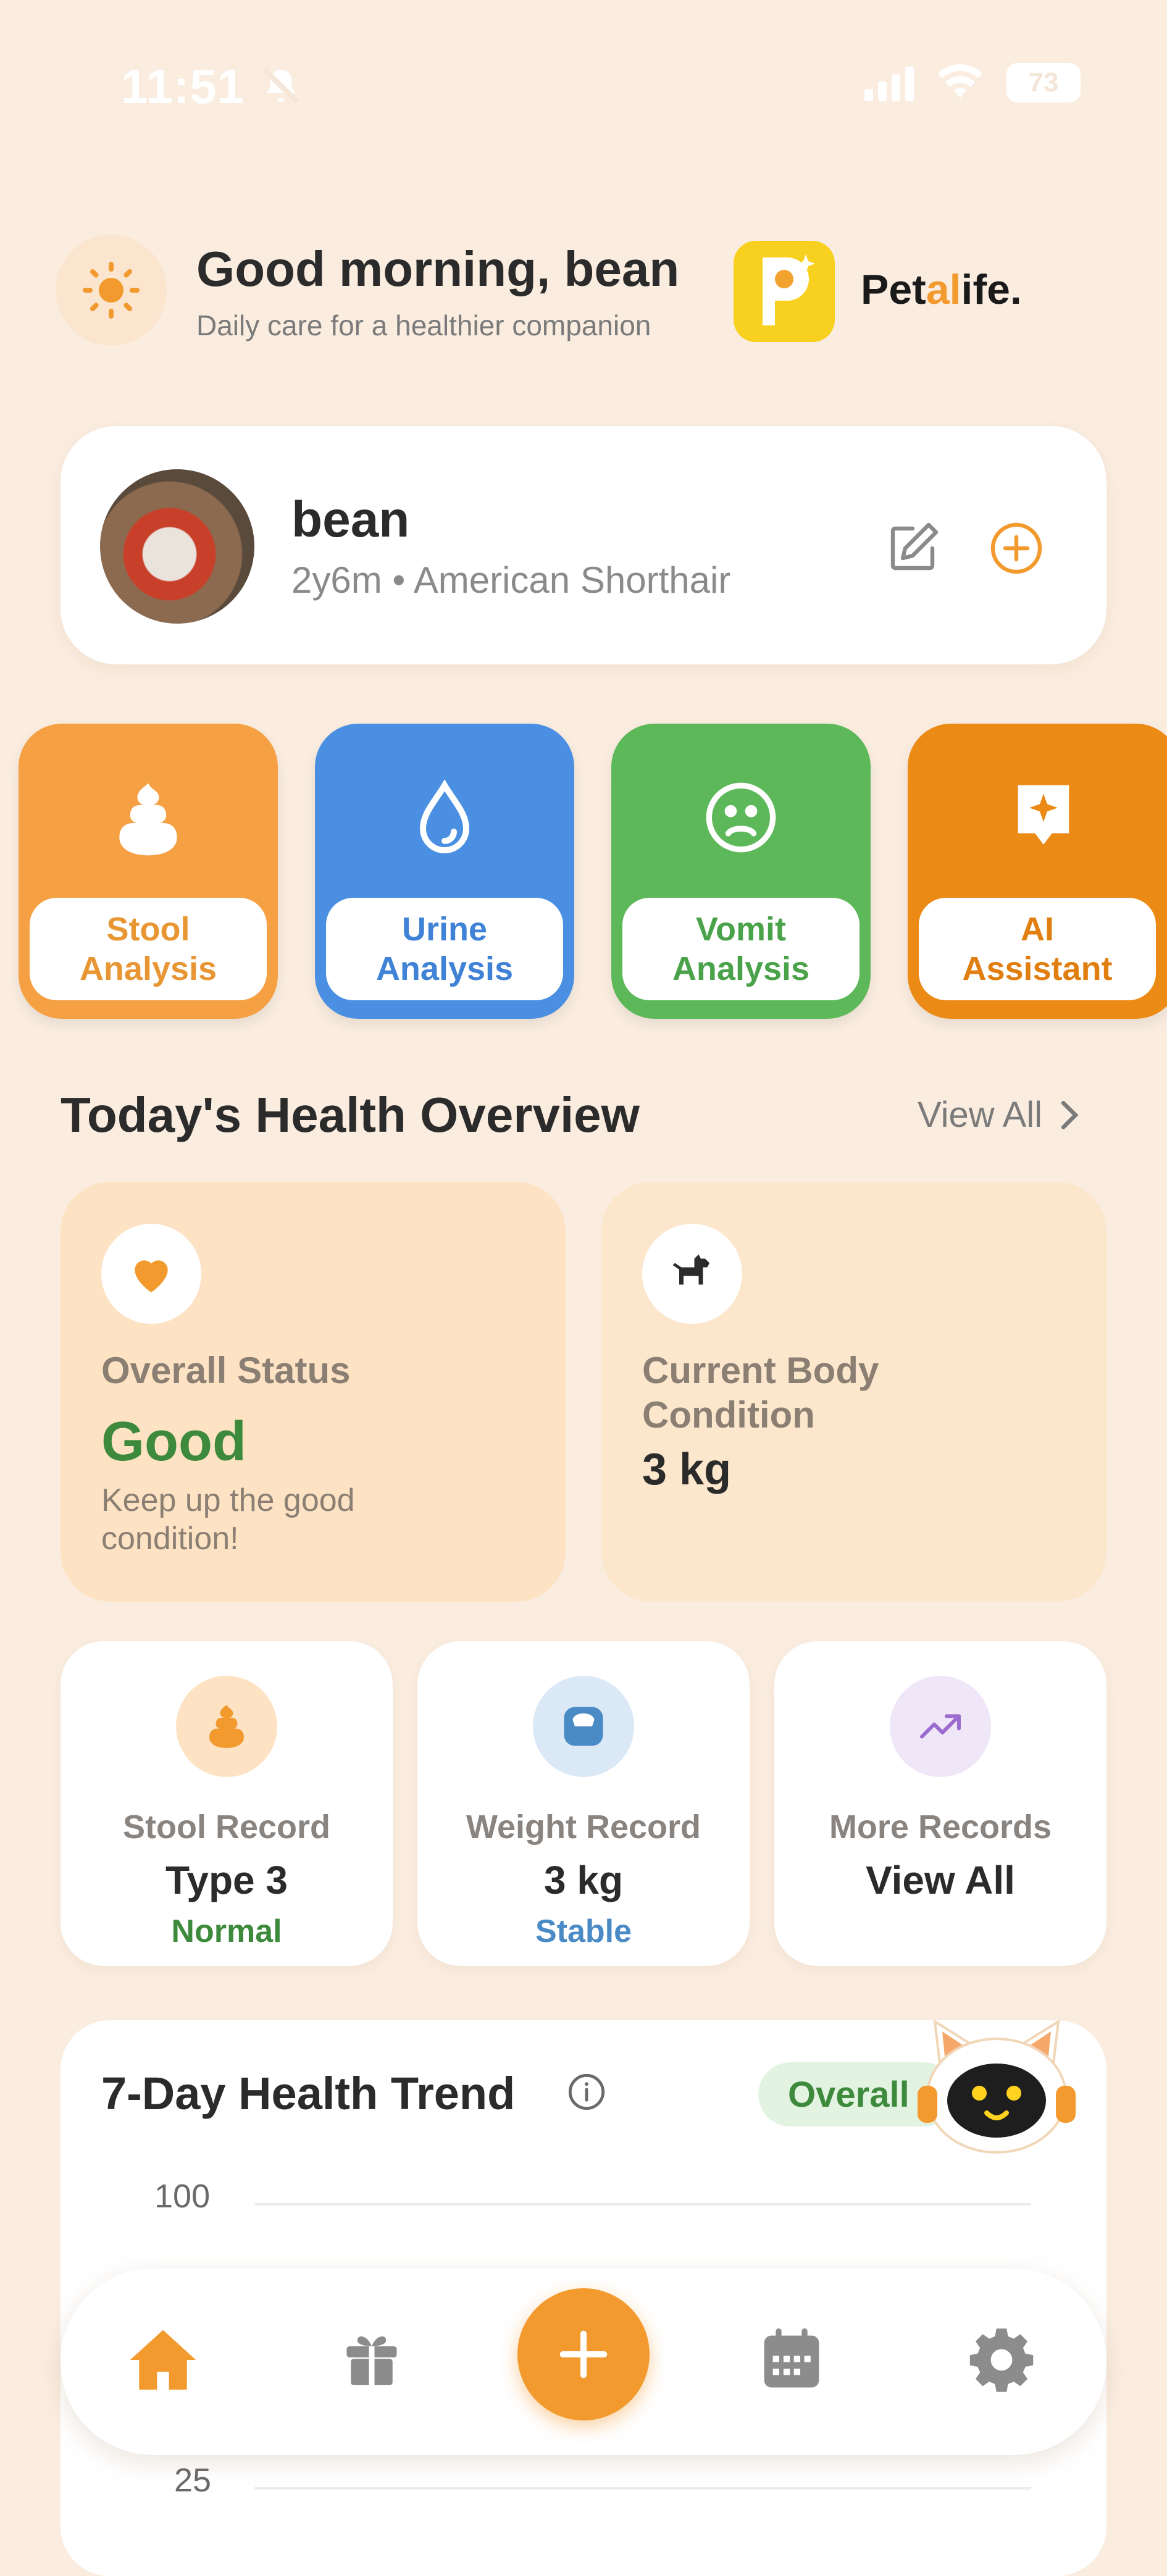 The height and width of the screenshot is (2576, 1167). I want to click on body-condition-card: Current Body Condition 3 kg, so click(854, 1392).